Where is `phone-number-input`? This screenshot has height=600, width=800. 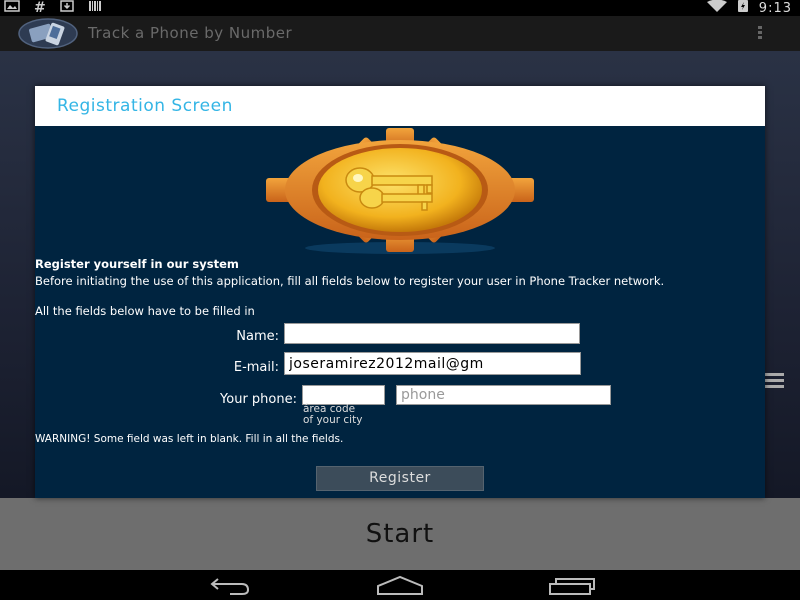
phone-number-input is located at coordinates (503, 395).